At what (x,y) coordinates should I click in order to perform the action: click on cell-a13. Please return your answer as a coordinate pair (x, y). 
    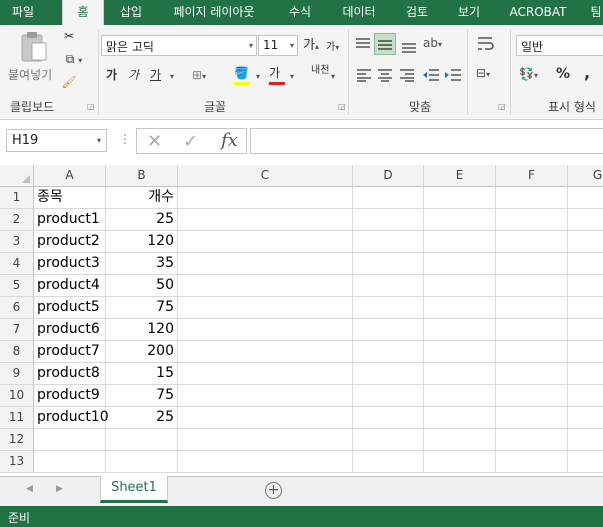
    Looking at the image, I should click on (70, 462).